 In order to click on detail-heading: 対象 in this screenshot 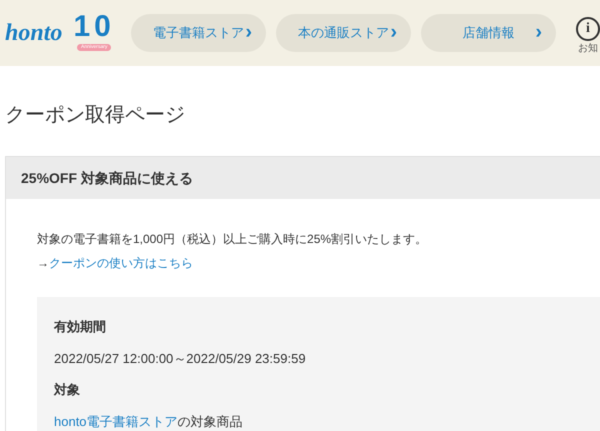, I will do `click(67, 390)`.